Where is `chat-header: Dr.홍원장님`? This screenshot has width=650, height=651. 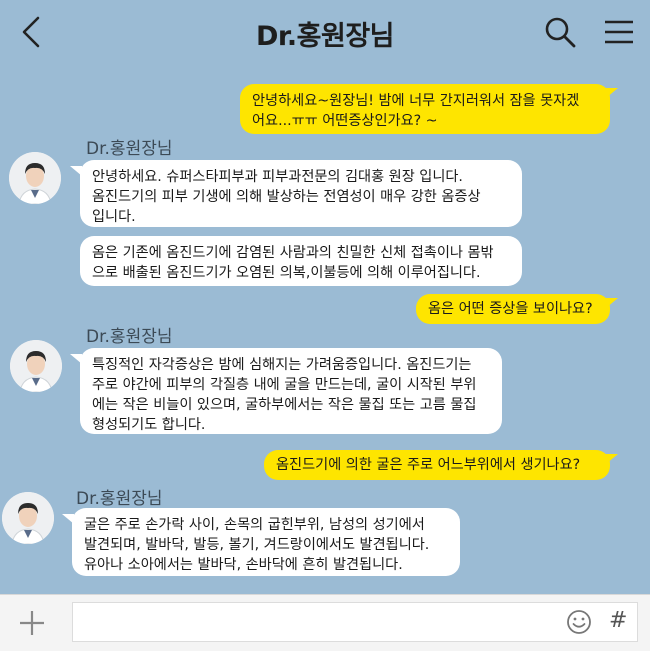 chat-header: Dr.홍원장님 is located at coordinates (325, 32).